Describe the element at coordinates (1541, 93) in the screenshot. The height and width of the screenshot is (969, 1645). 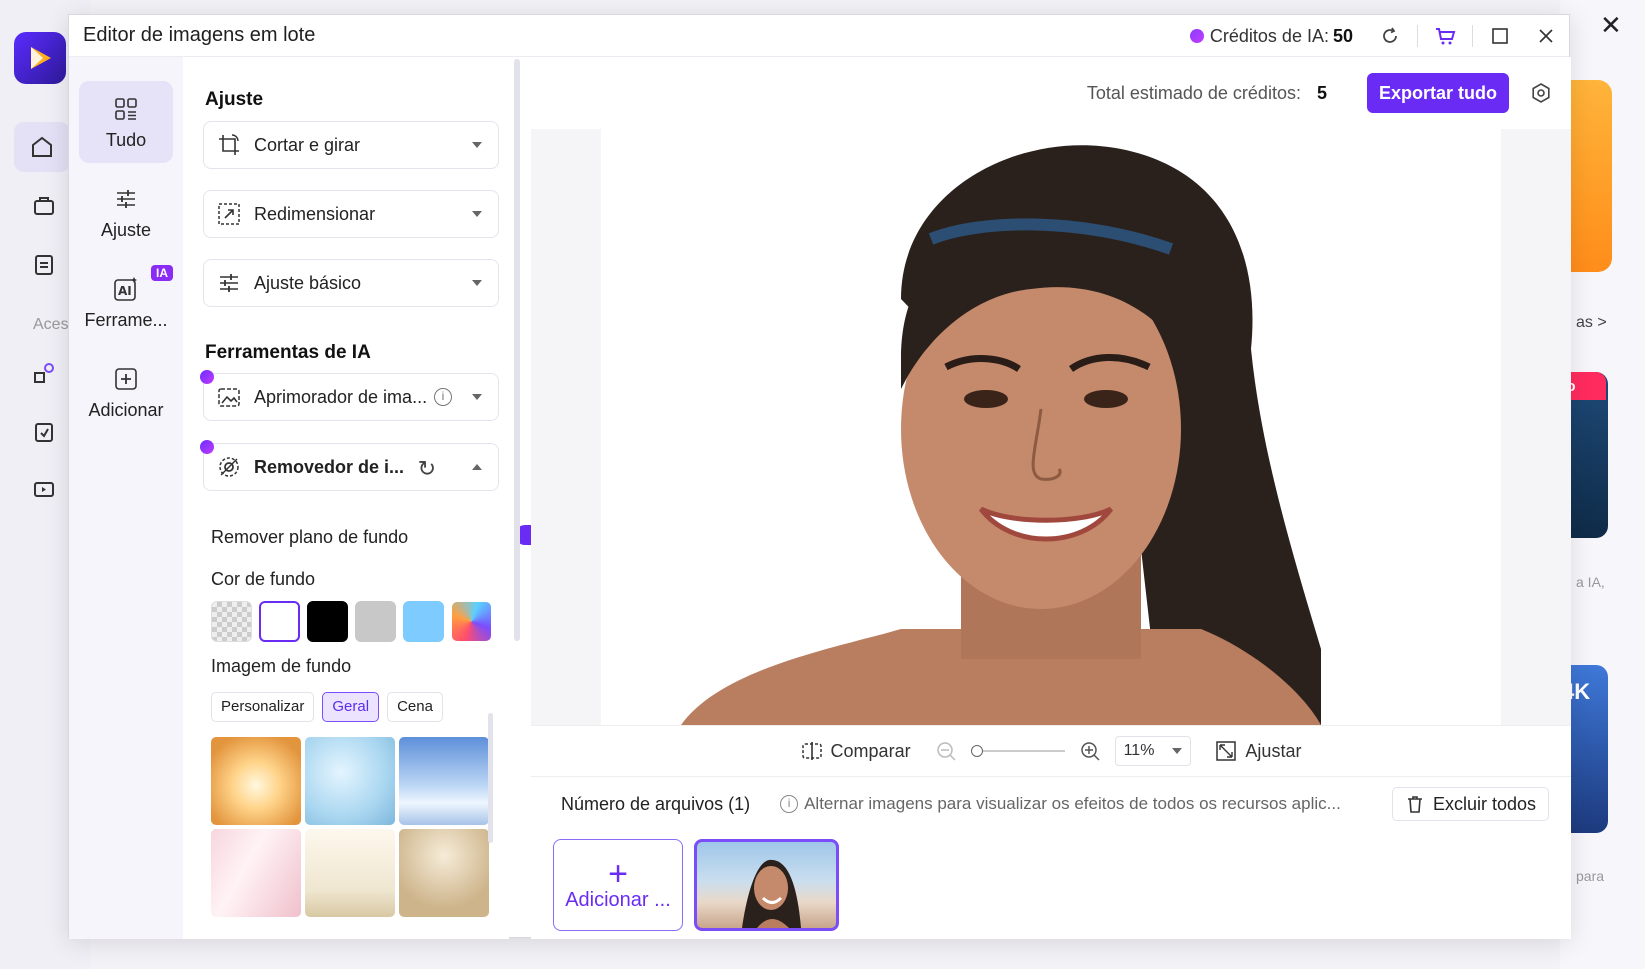
I see `settings-icon` at that location.